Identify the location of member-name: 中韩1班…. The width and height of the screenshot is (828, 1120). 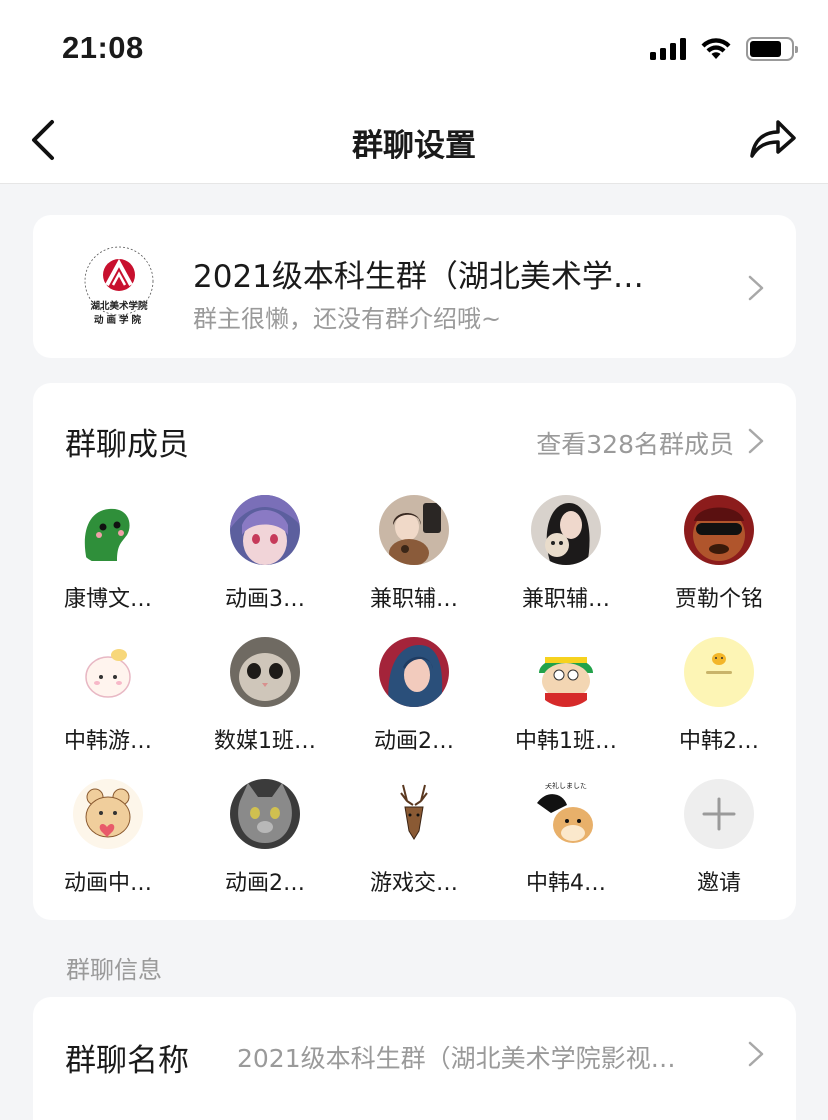
(566, 741).